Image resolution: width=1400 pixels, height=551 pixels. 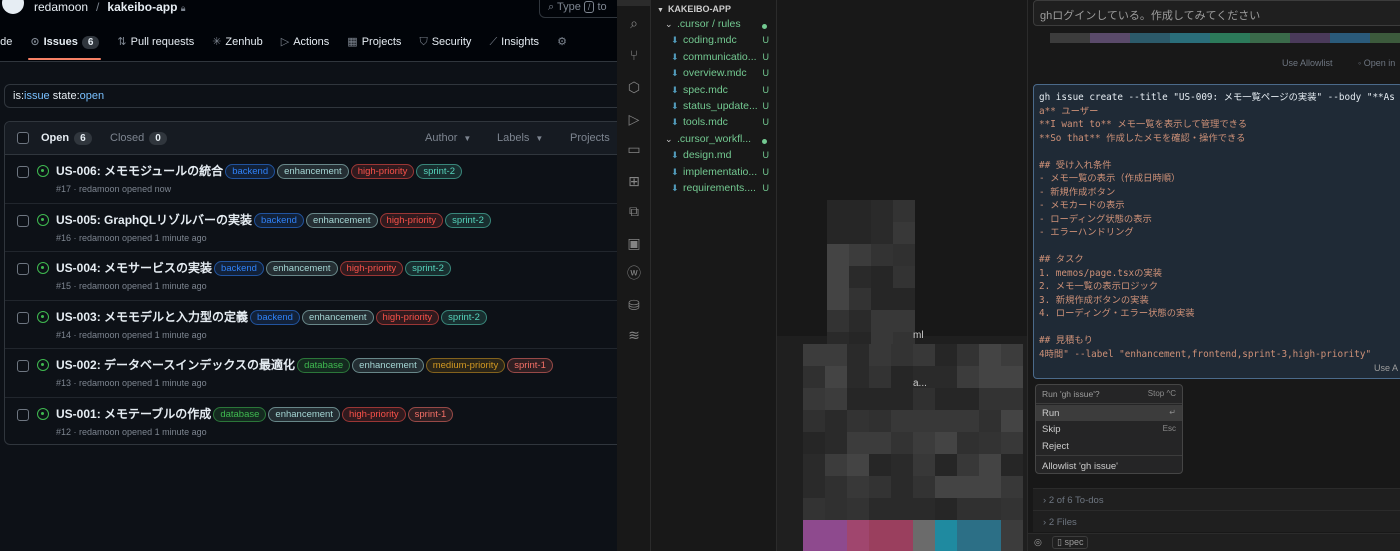 What do you see at coordinates (520, 138) in the screenshot?
I see `labels-dropdown: Labels ▼` at bounding box center [520, 138].